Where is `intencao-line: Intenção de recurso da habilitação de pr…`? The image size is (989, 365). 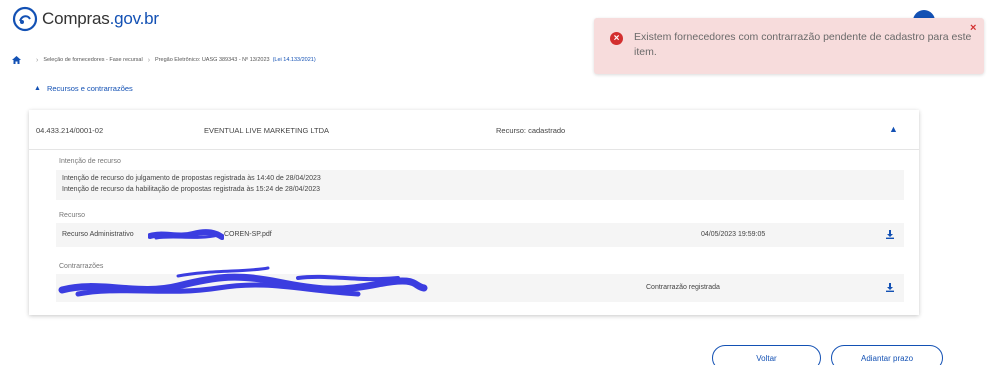 intencao-line: Intenção de recurso da habilitação de pr… is located at coordinates (191, 189).